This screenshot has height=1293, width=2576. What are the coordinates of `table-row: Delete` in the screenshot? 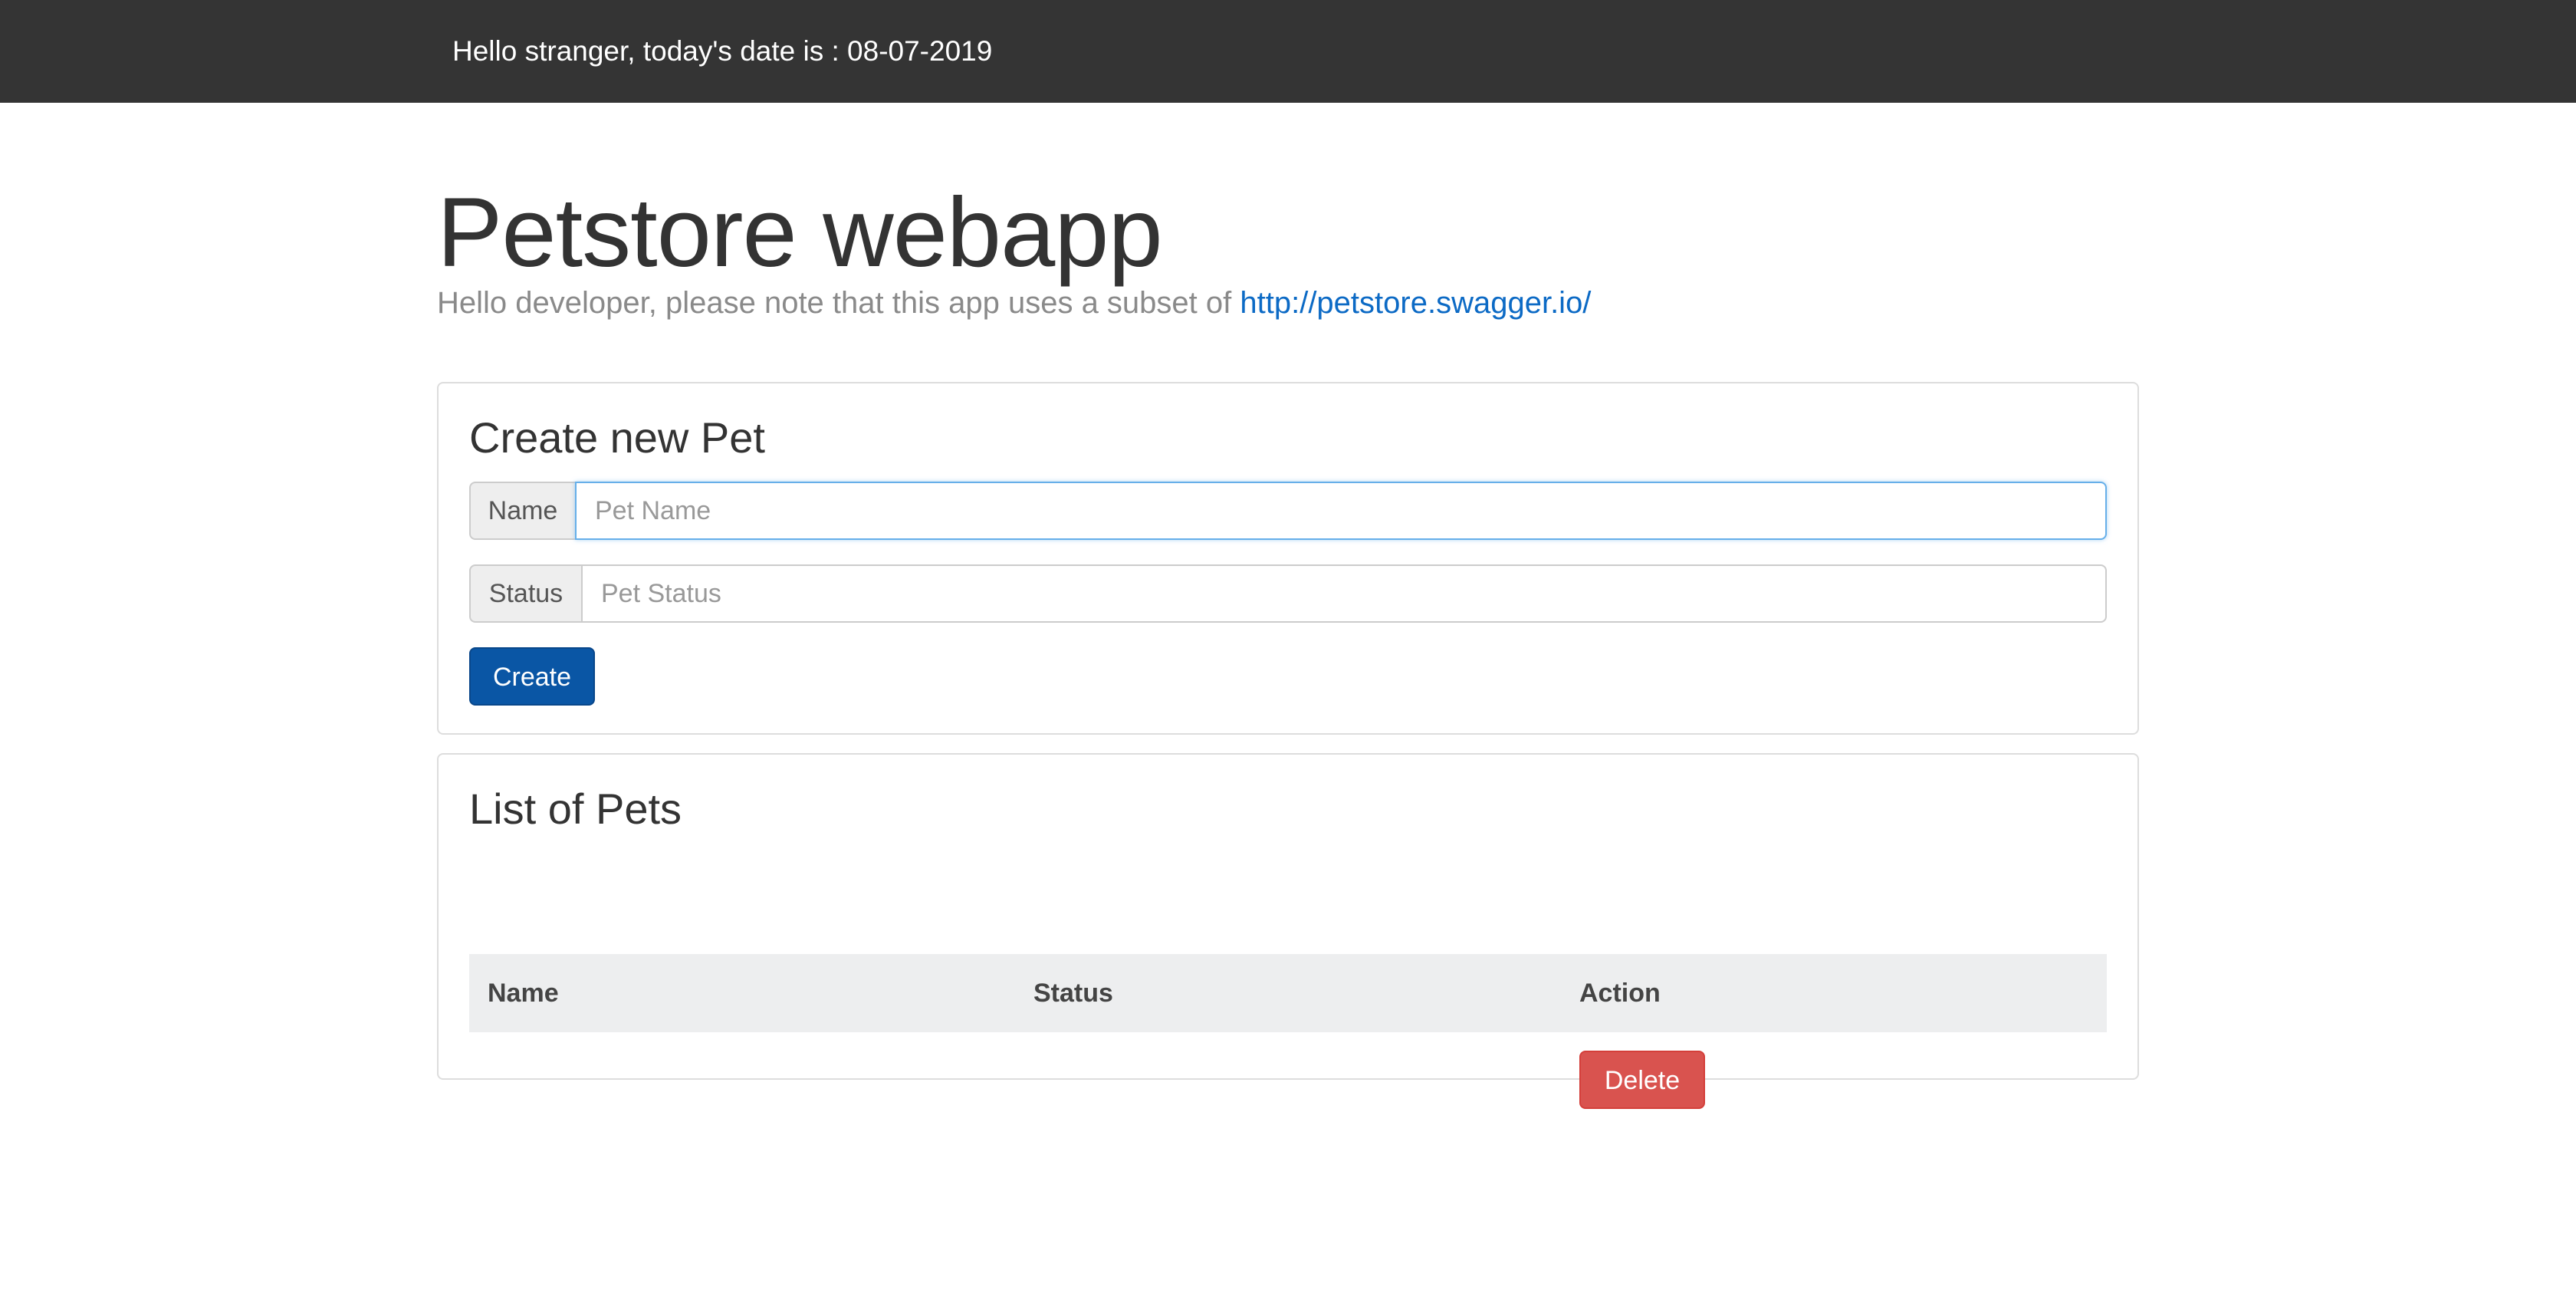 It's located at (1288, 1080).